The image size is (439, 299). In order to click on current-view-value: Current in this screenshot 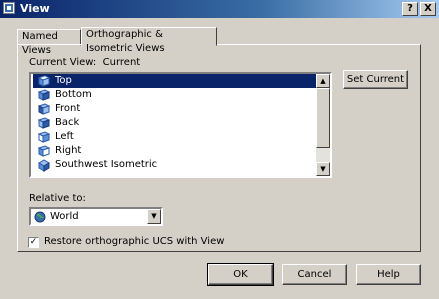, I will do `click(121, 62)`.